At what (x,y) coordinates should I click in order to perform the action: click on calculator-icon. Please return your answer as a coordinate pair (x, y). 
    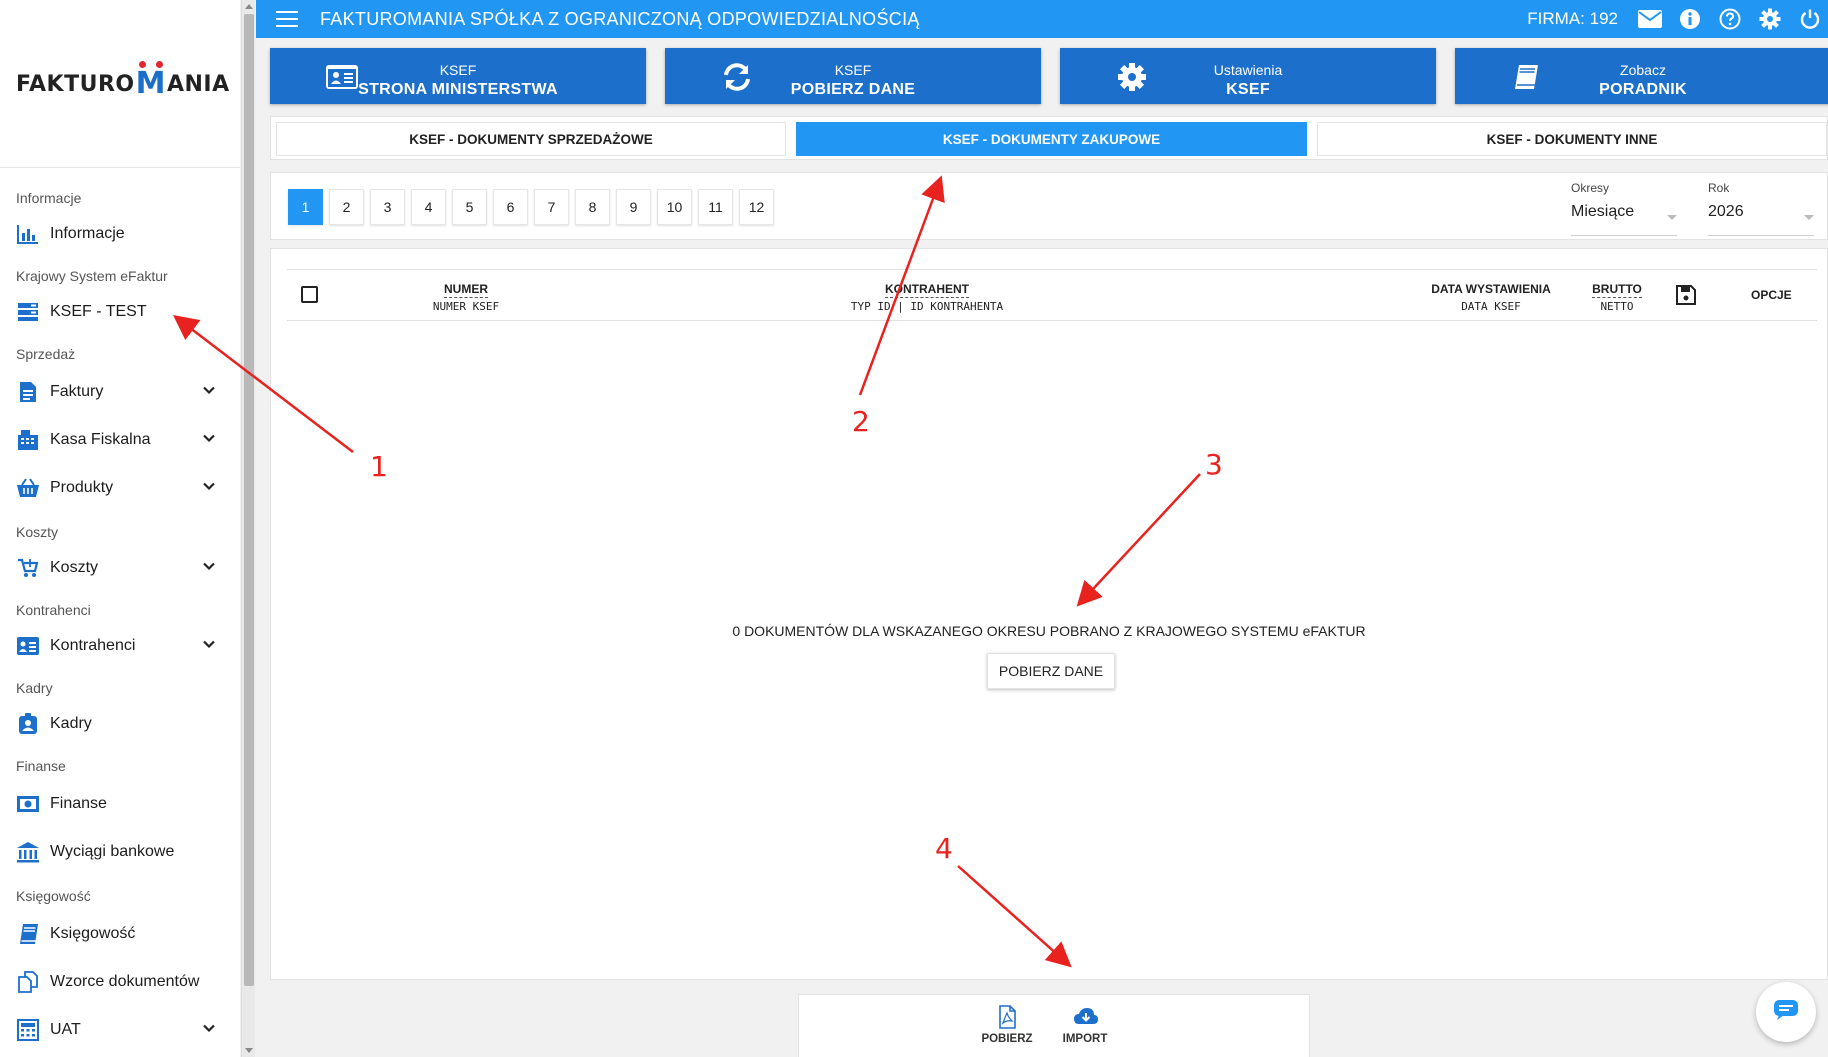
    Looking at the image, I should click on (28, 1030).